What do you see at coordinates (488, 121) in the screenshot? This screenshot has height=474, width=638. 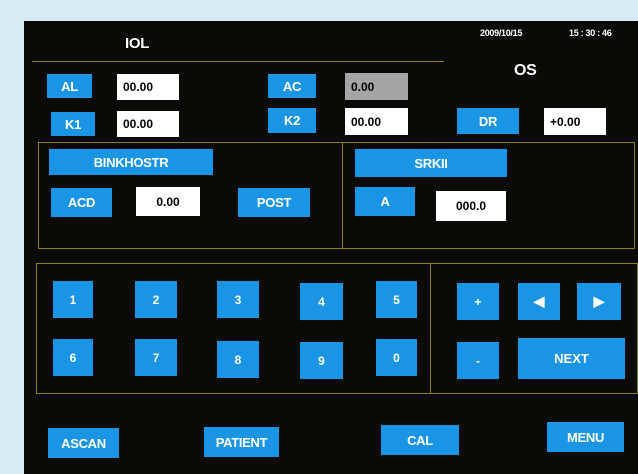 I see `dr-button: DR` at bounding box center [488, 121].